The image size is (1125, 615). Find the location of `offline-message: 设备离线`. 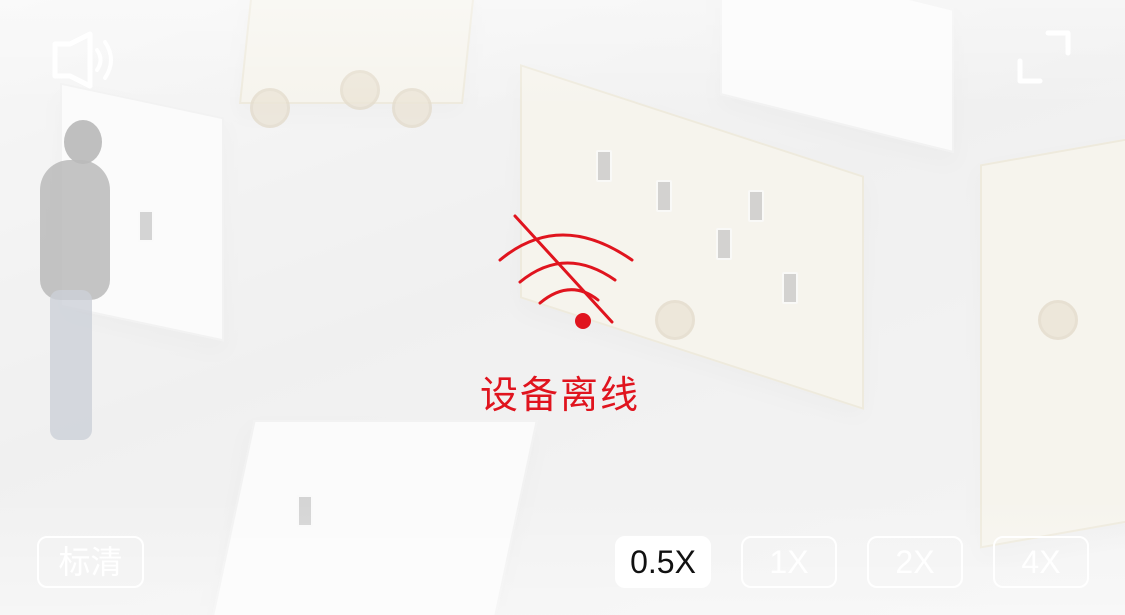

offline-message: 设备离线 is located at coordinates (559, 395).